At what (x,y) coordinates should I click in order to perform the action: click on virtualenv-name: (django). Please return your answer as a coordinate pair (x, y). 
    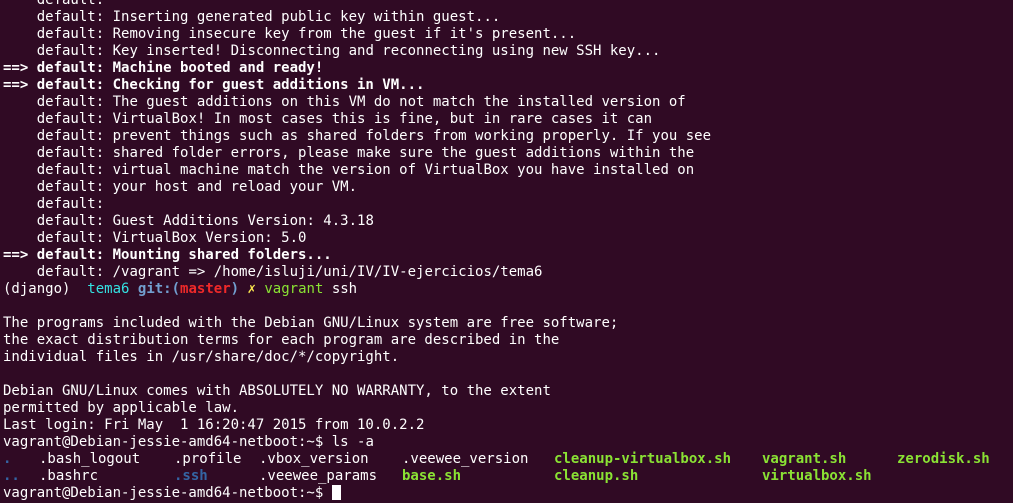
    Looking at the image, I should click on (37, 289).